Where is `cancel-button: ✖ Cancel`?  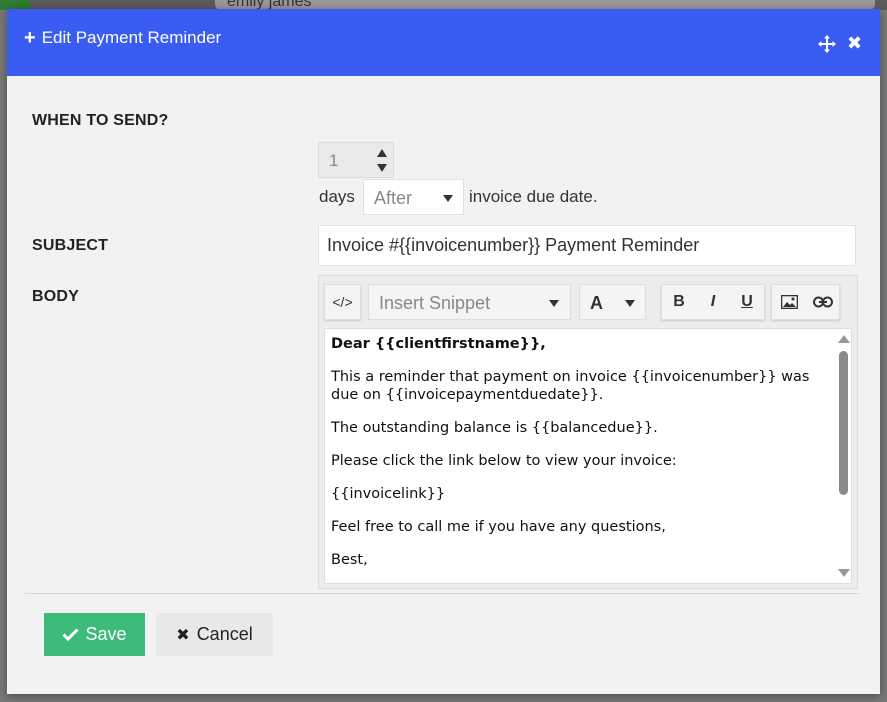
cancel-button: ✖ Cancel is located at coordinates (214, 634).